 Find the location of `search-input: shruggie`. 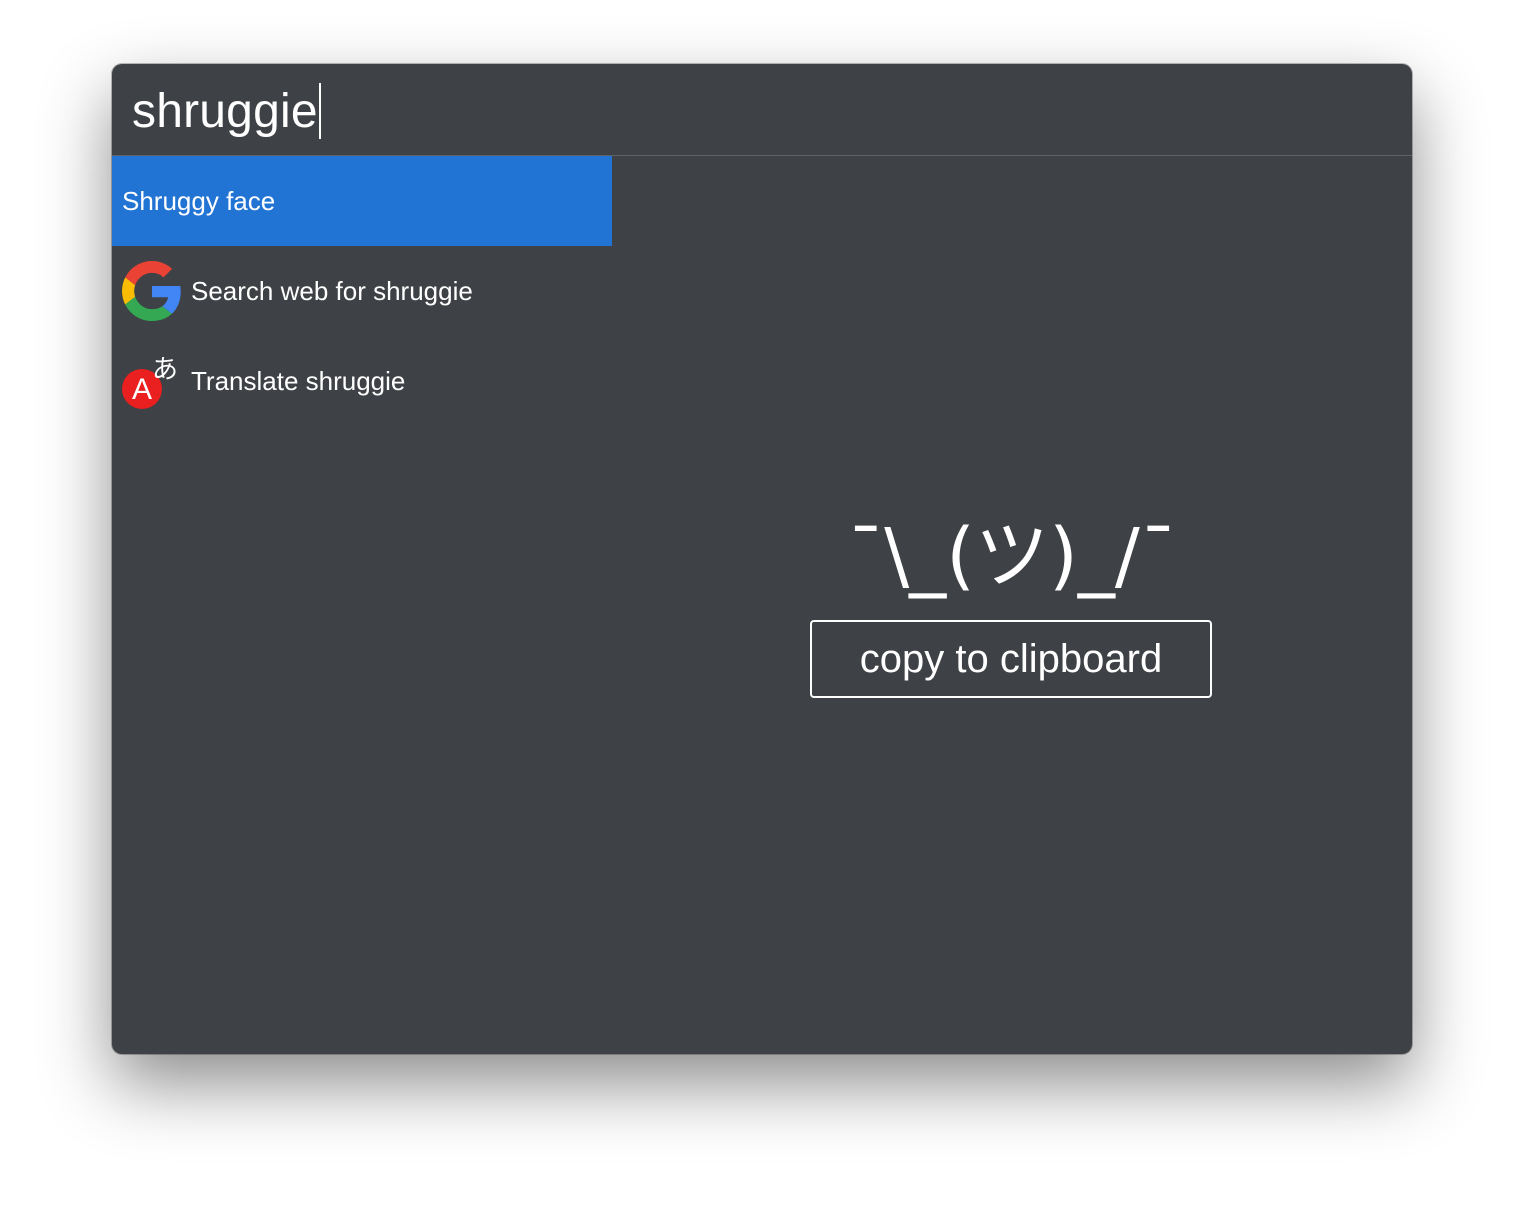

search-input: shruggie is located at coordinates (226, 111).